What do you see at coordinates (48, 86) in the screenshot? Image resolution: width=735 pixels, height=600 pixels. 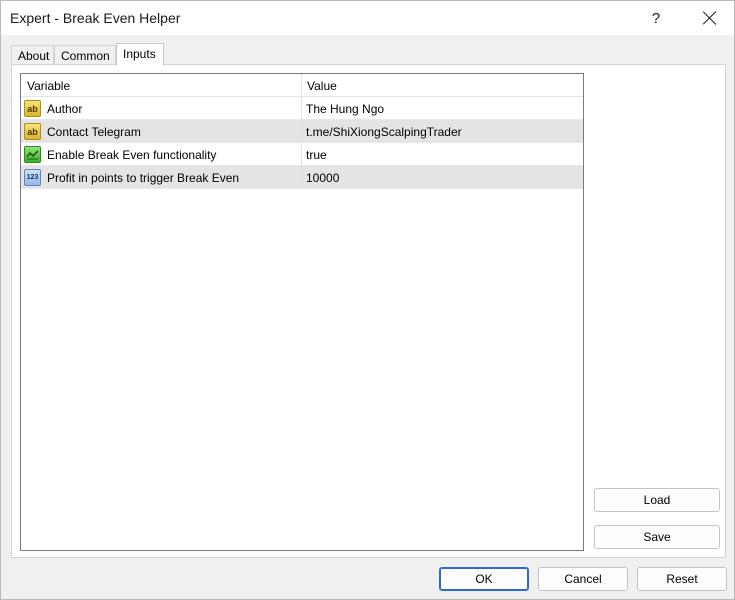 I see `column-header-variable: Variable` at bounding box center [48, 86].